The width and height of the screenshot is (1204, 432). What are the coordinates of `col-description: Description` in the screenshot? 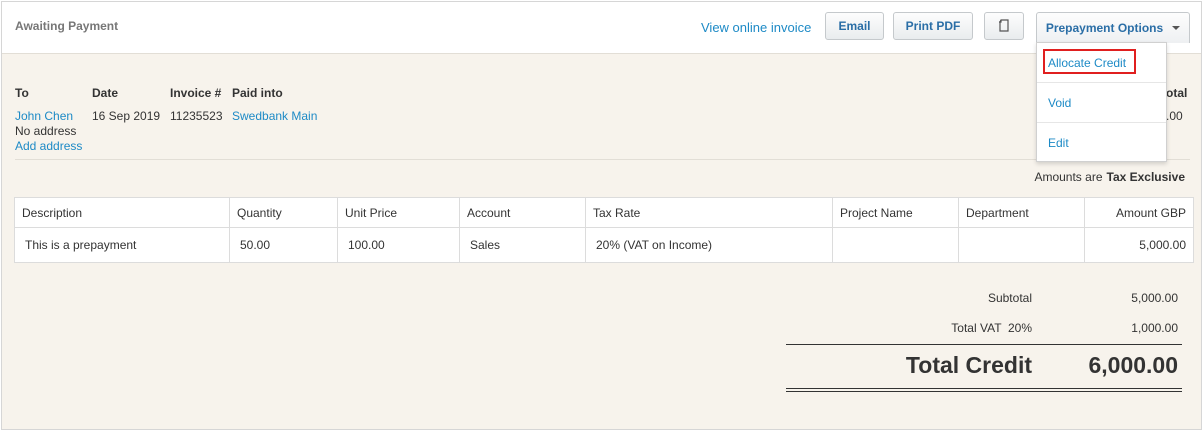 It's located at (122, 212).